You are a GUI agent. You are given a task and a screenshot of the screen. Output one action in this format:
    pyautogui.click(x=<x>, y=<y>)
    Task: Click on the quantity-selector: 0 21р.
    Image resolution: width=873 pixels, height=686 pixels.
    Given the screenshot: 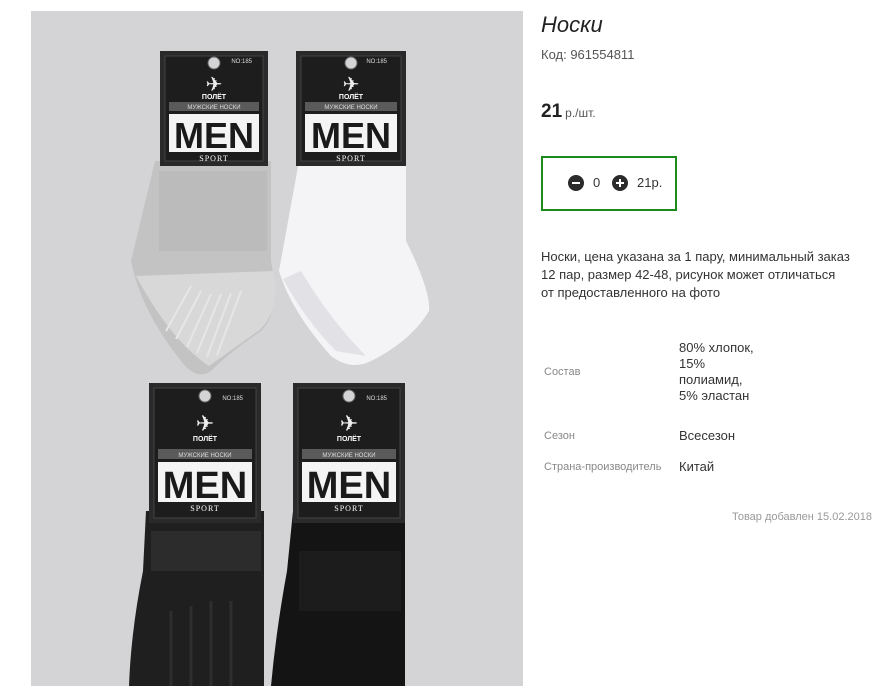 What is the action you would take?
    pyautogui.click(x=609, y=183)
    